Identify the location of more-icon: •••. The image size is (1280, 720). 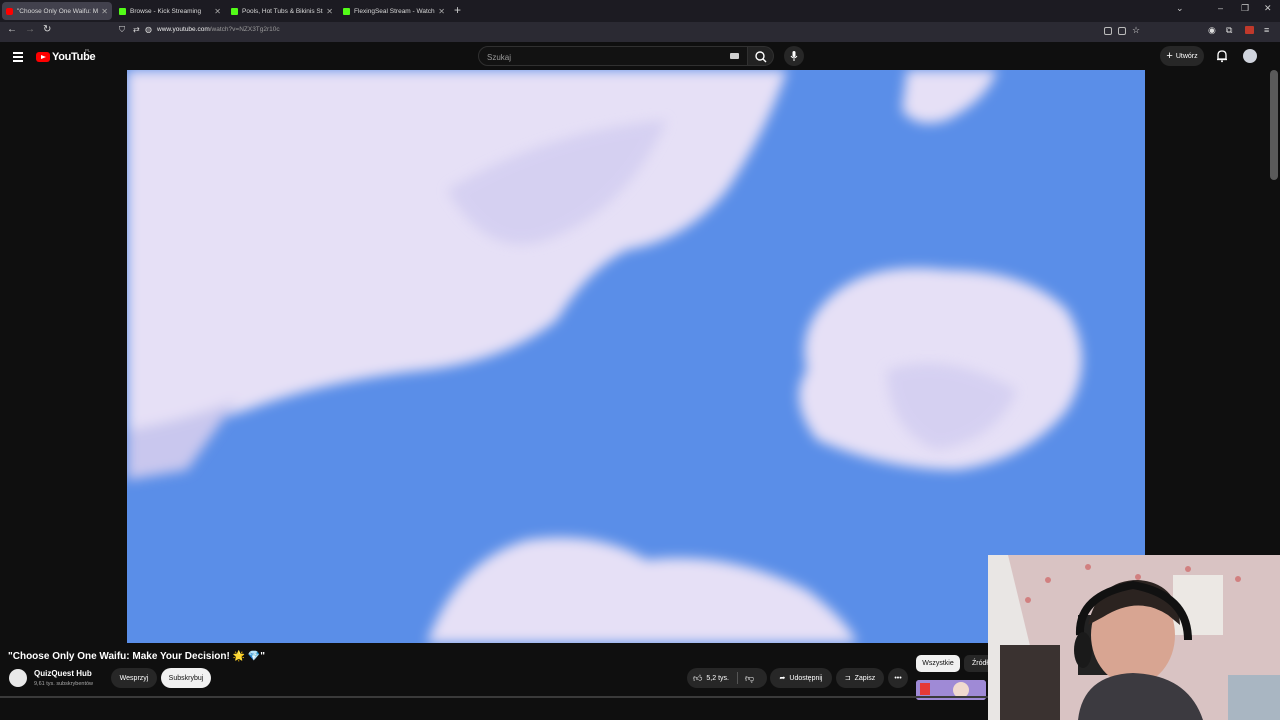
(898, 678).